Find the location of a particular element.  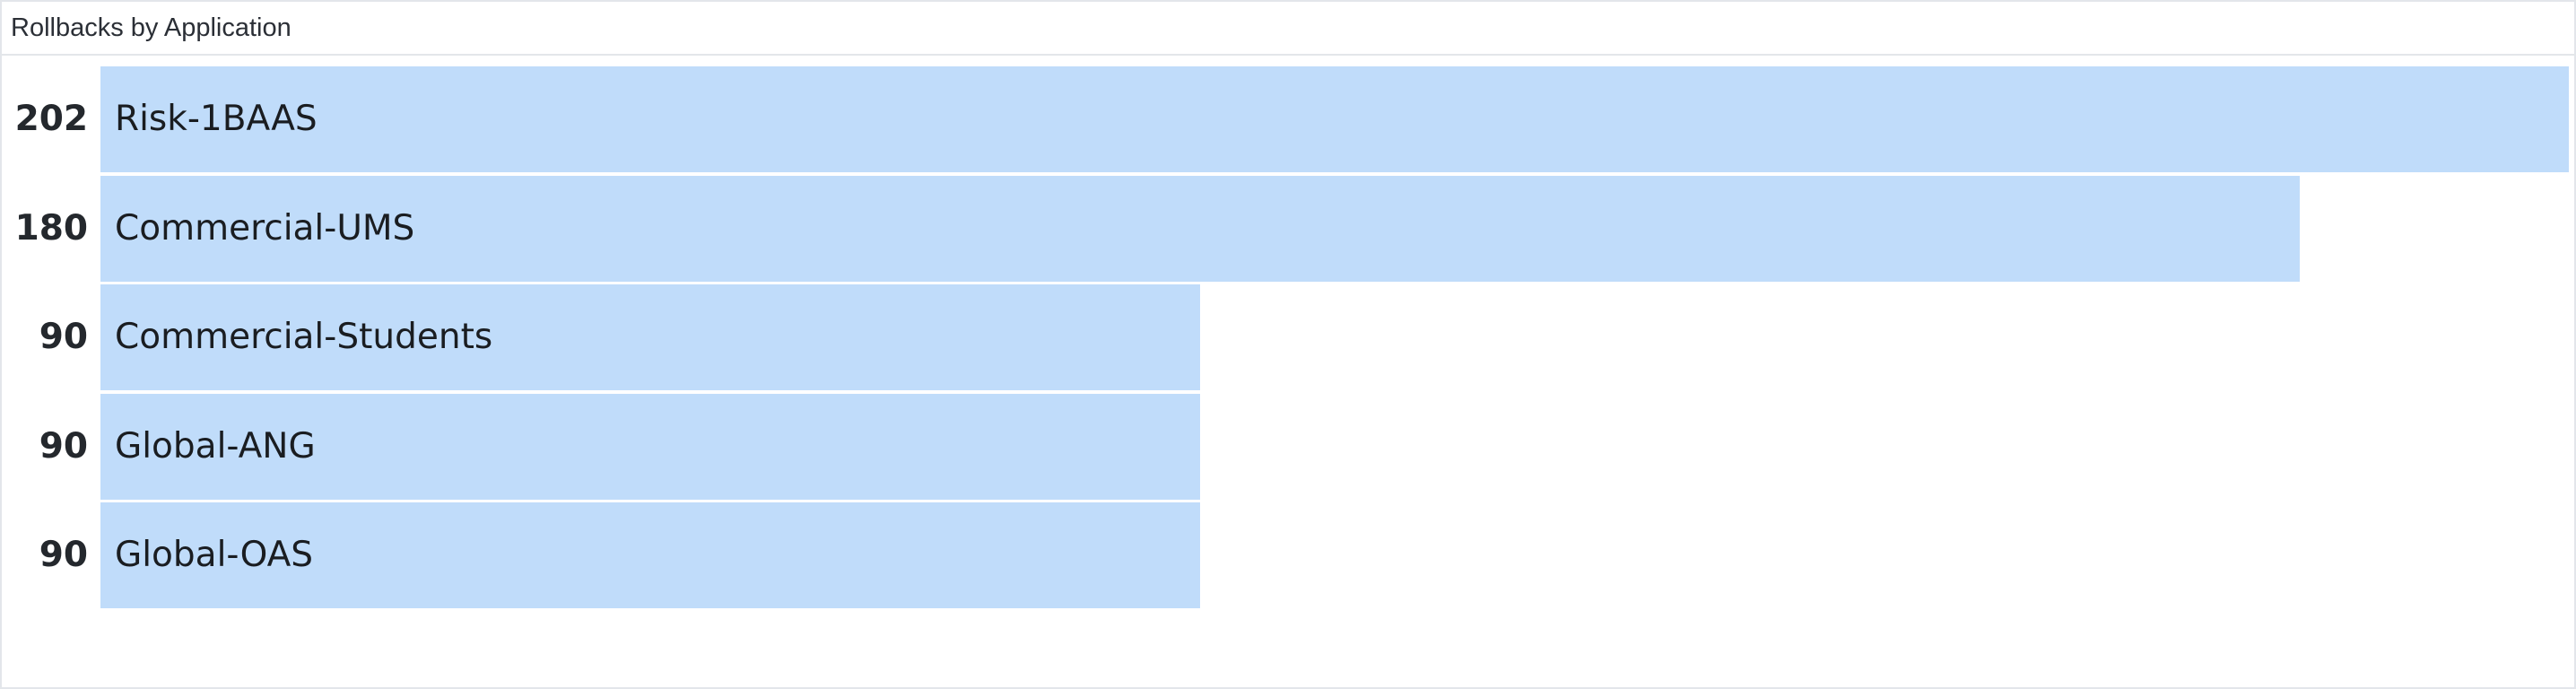

bar-label: Commercial-Students is located at coordinates (304, 337).